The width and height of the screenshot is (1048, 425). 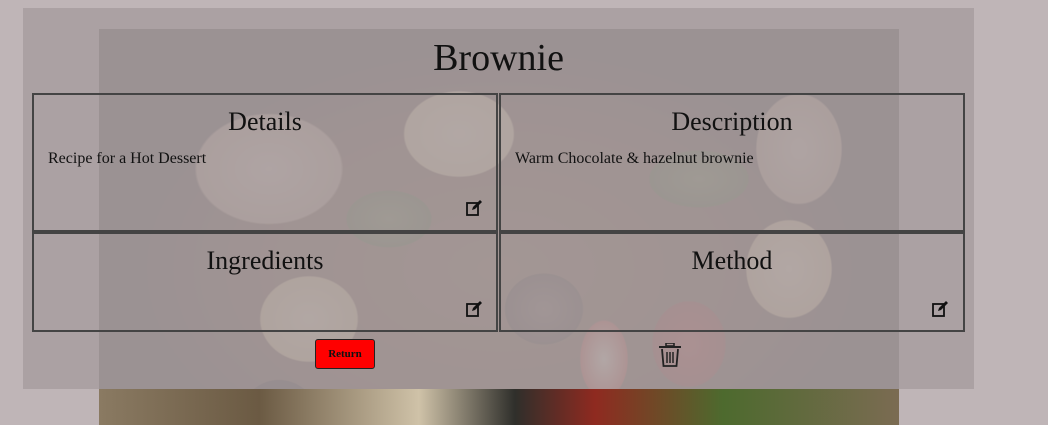 I want to click on method-heading: Method, so click(x=732, y=260).